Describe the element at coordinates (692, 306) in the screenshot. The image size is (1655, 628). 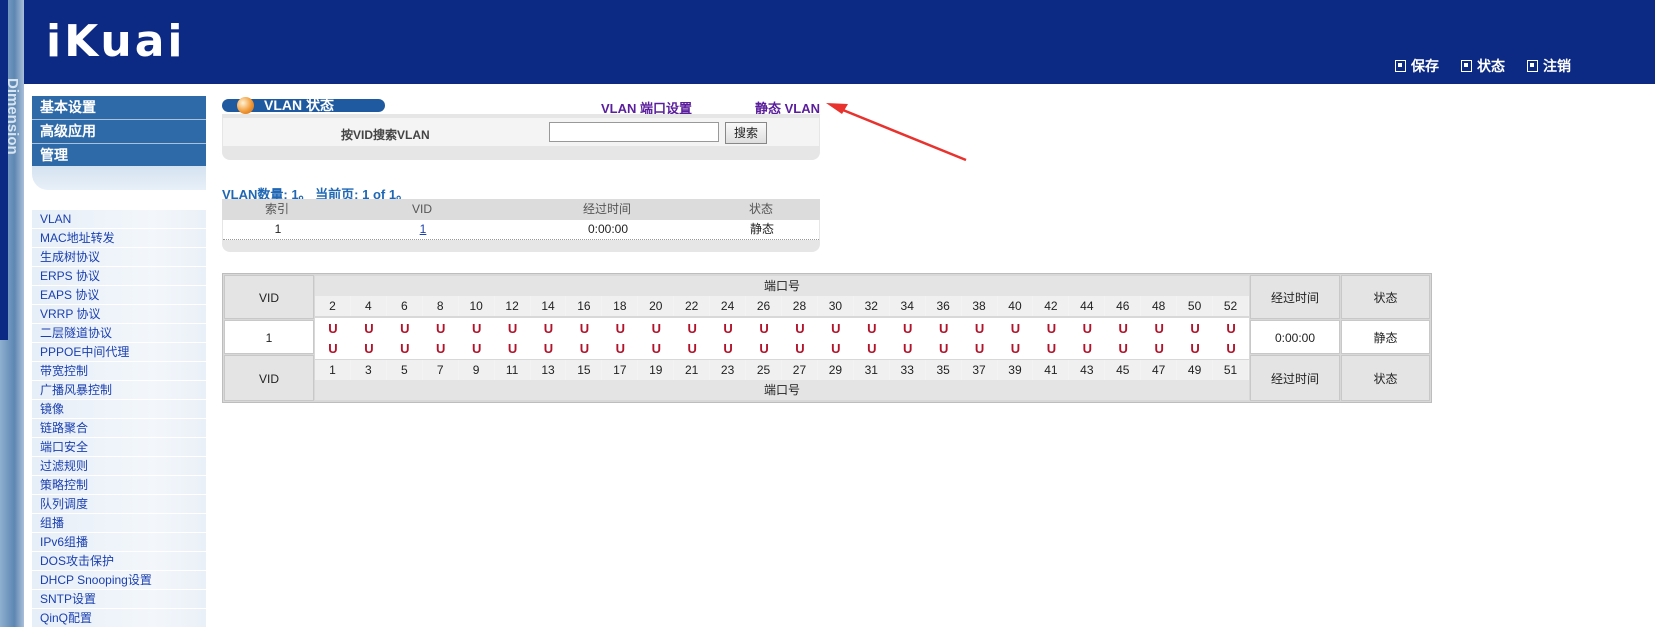
I see `port-number: 22` at that location.